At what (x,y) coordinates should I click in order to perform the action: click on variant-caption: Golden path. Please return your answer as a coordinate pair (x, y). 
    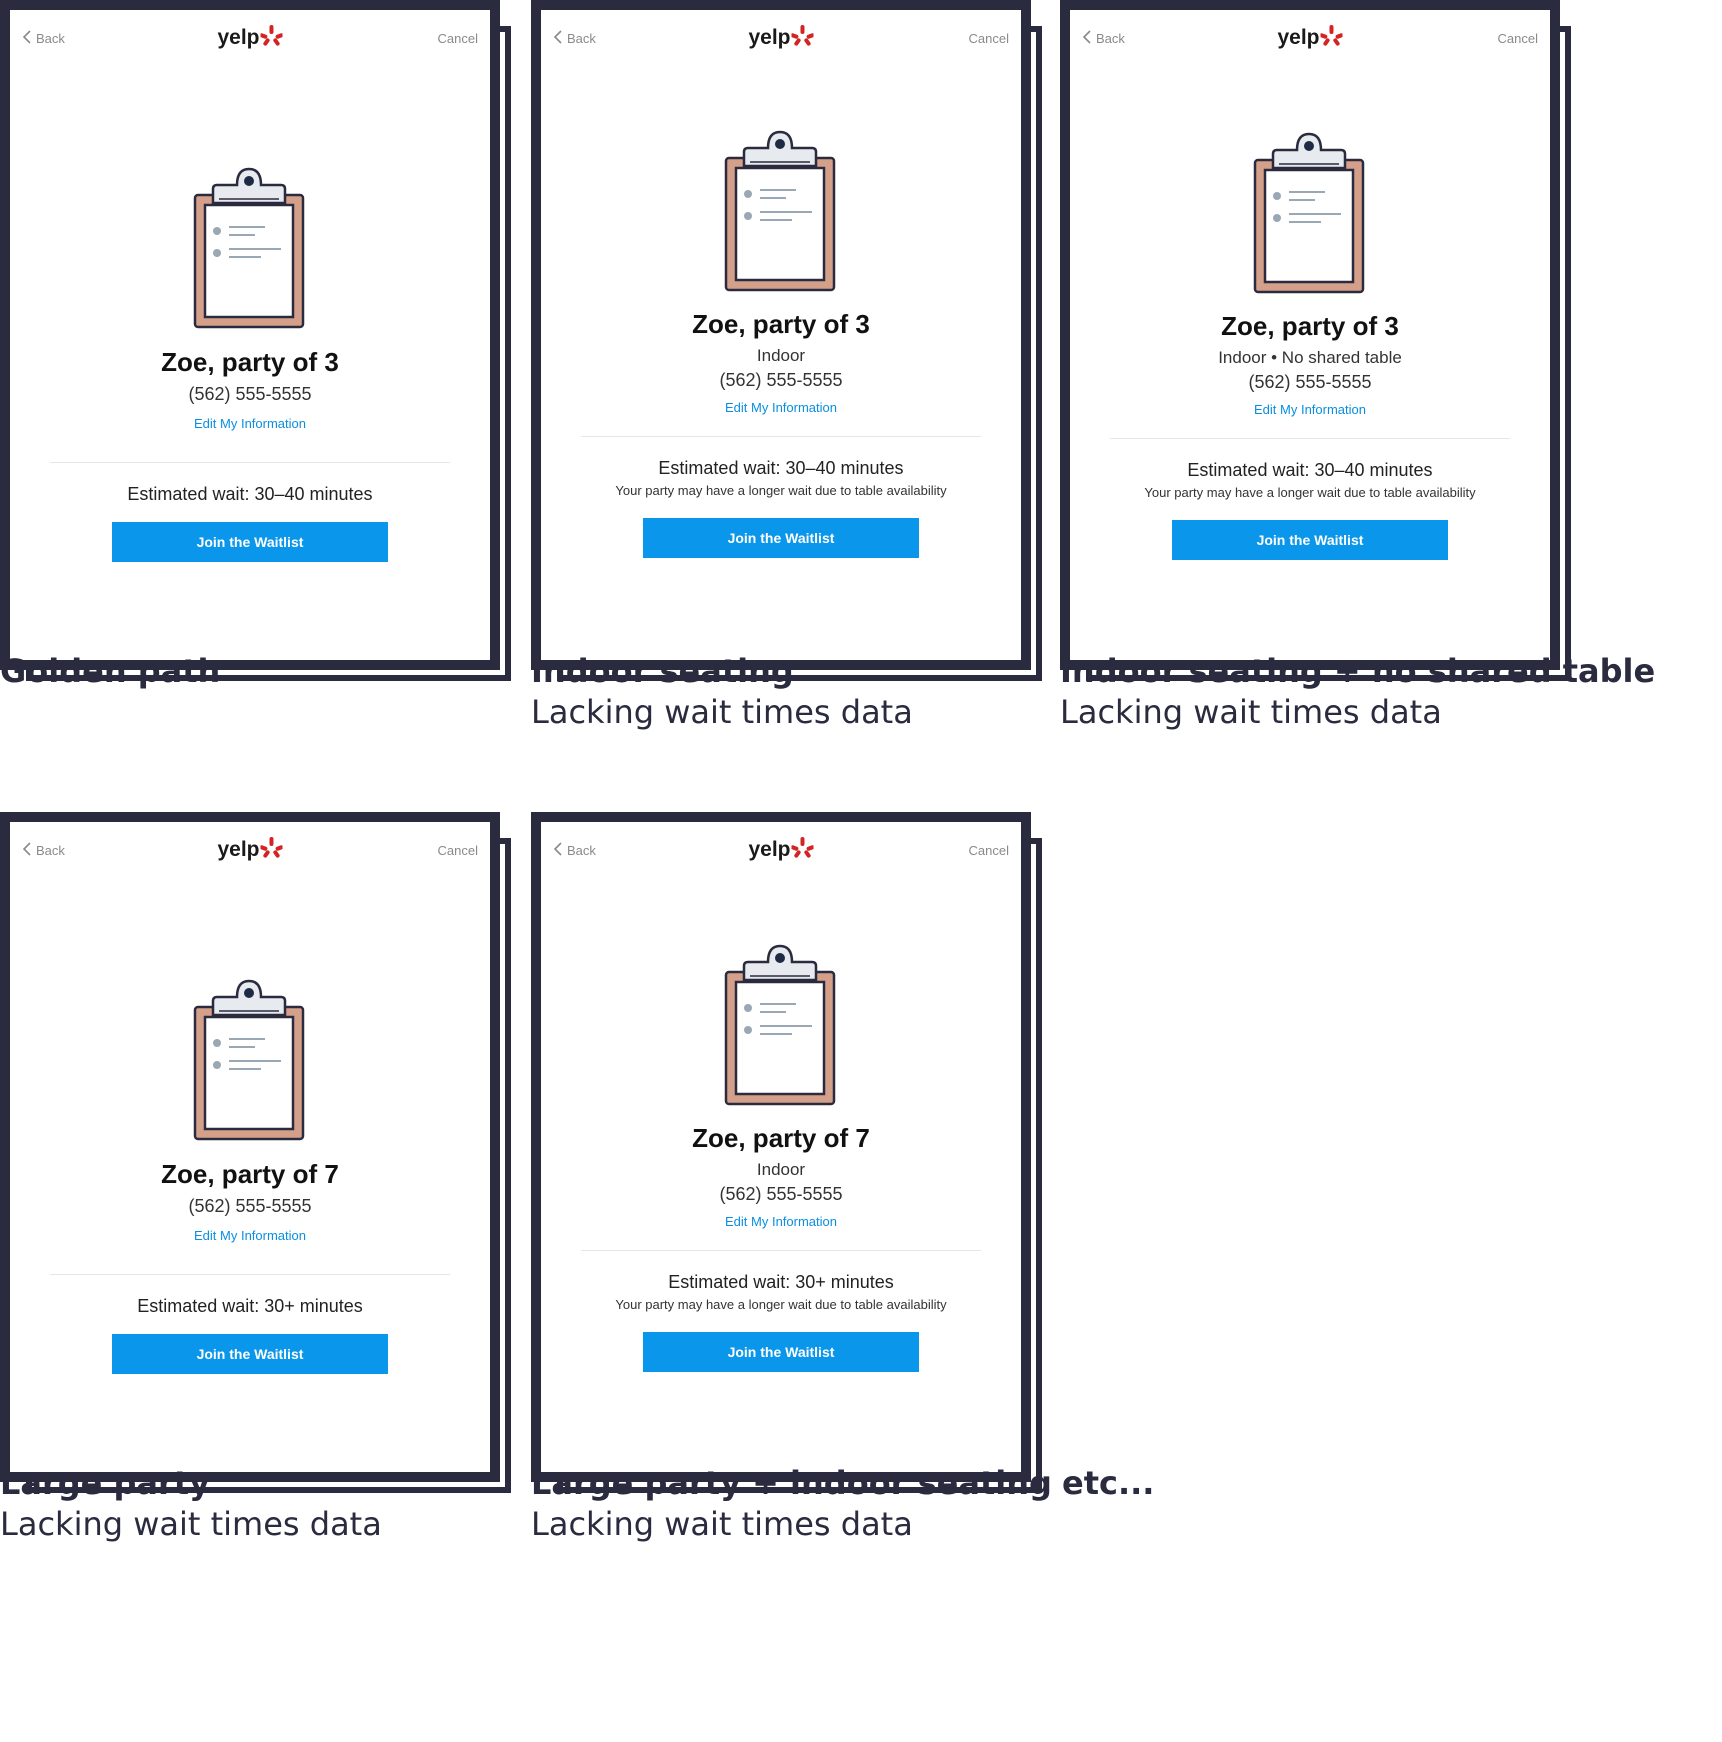
    Looking at the image, I should click on (110, 671).